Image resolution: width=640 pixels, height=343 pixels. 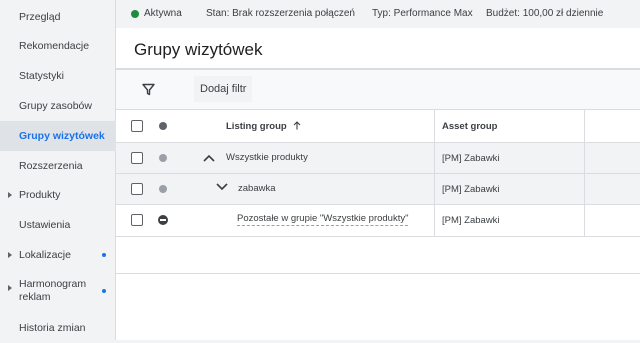 I want to click on sidebar-item-statystyki: Statystyki, so click(x=58, y=76).